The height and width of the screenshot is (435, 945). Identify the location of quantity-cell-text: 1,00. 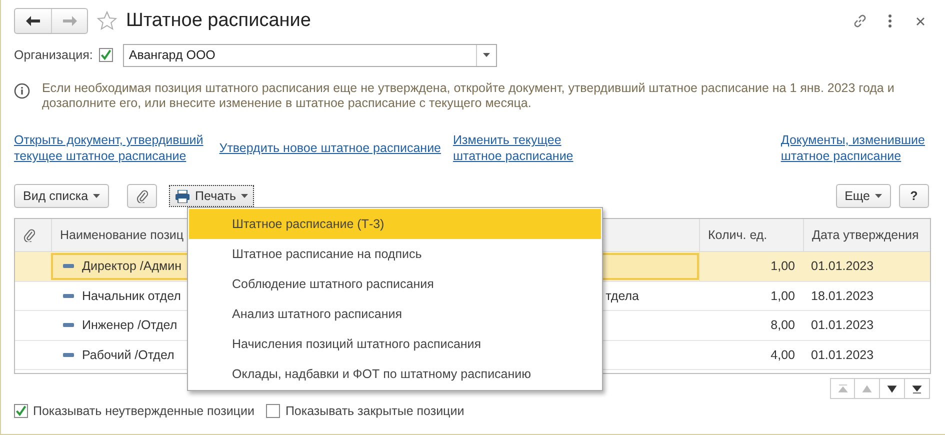
(783, 296).